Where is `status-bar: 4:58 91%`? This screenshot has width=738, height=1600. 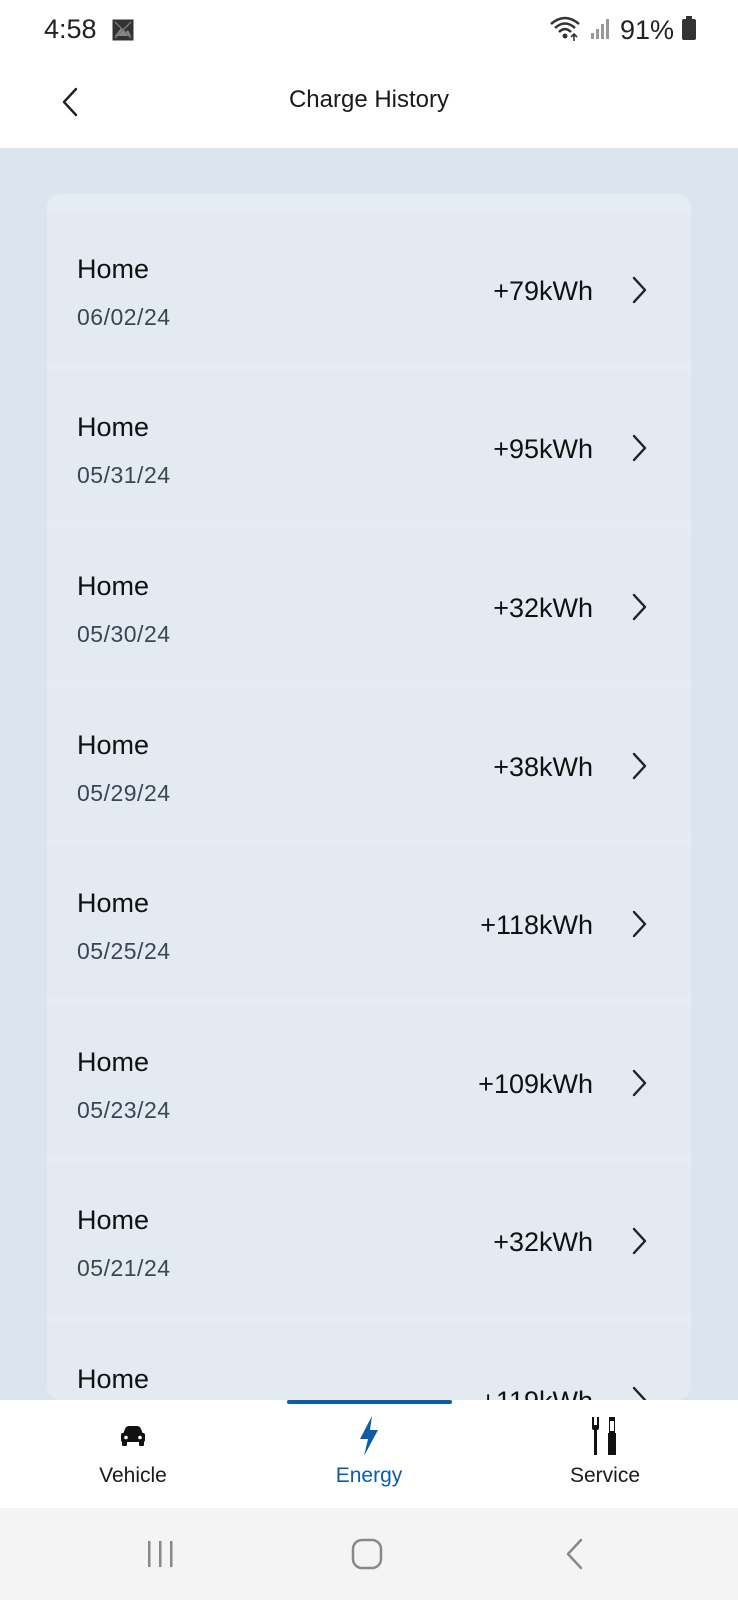
status-bar: 4:58 91% is located at coordinates (369, 31).